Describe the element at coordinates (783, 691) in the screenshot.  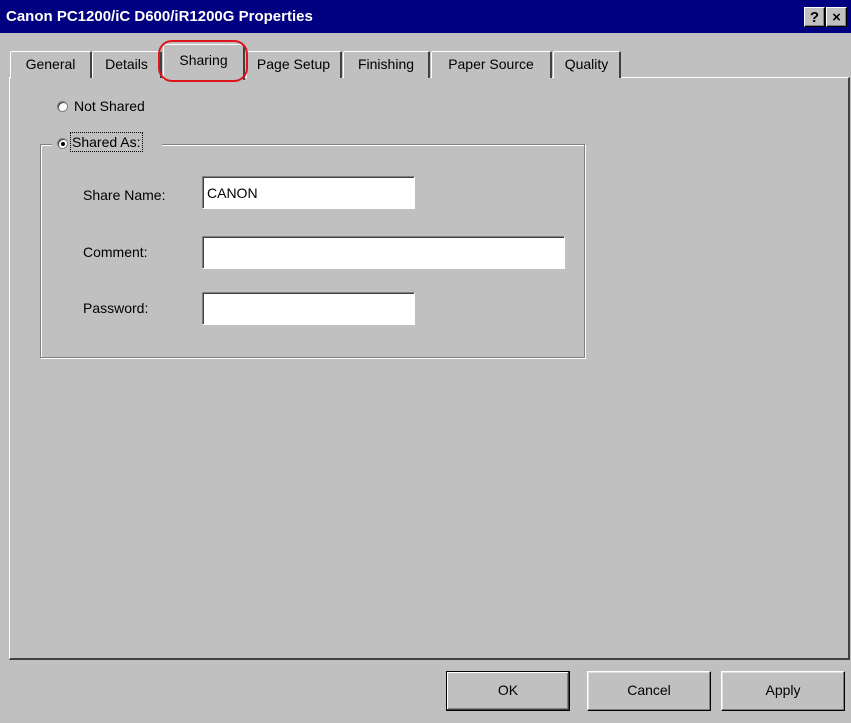
I see `apply-button: Apply` at that location.